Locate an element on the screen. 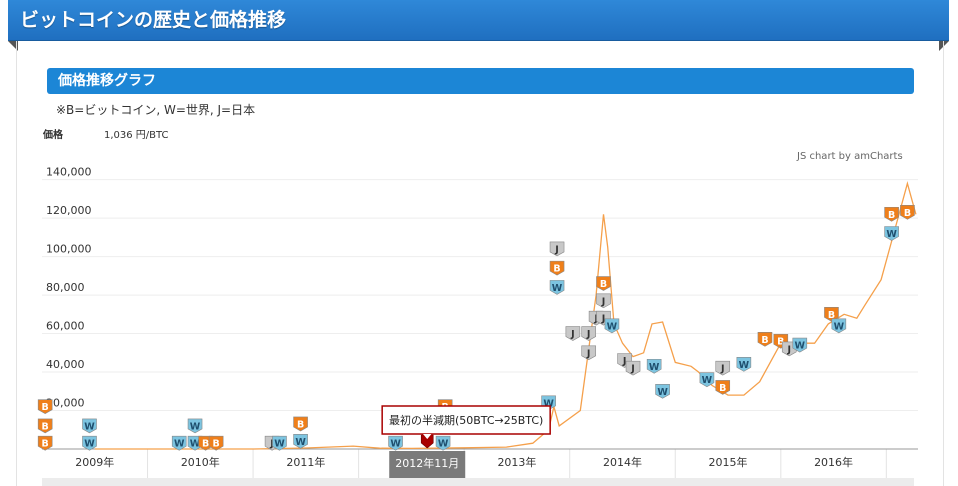  cursor-label: 2012年11月 is located at coordinates (427, 463).